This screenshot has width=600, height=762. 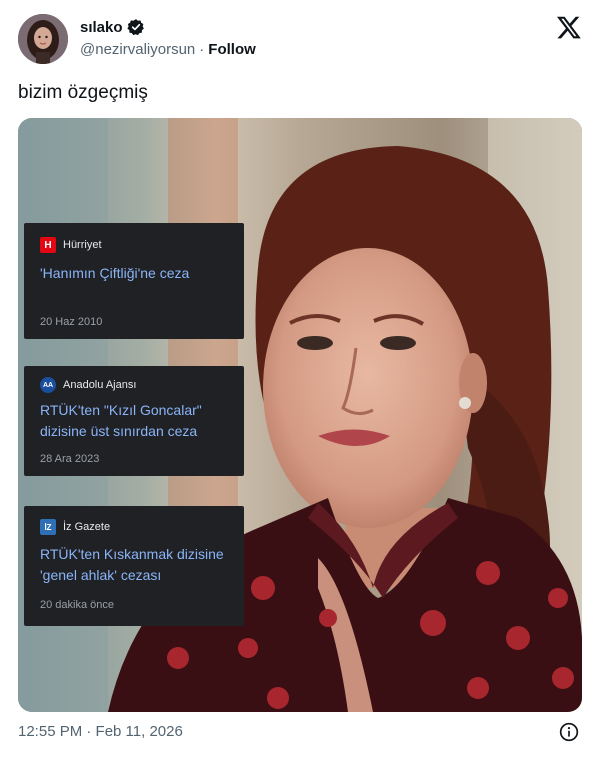 What do you see at coordinates (137, 49) in the screenshot?
I see `author-handle: @nezirvaliyorsun` at bounding box center [137, 49].